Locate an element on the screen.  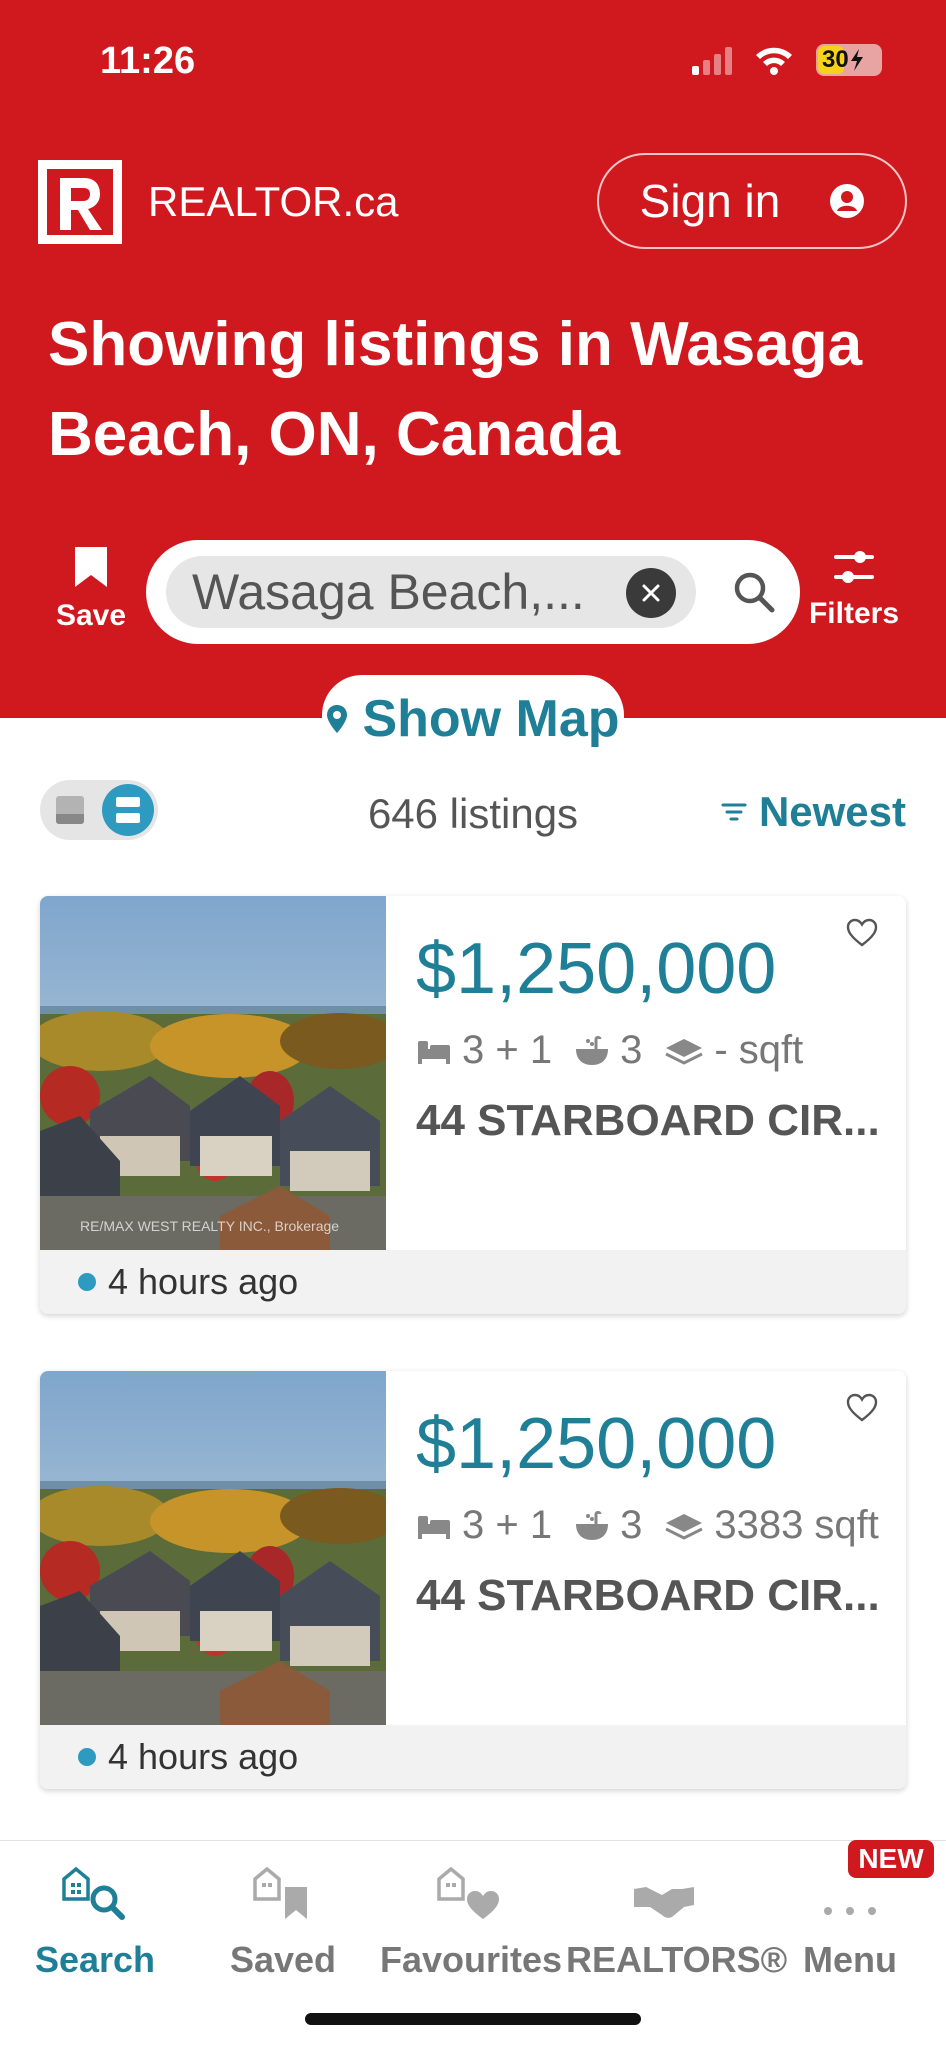
sort-button: Newest is located at coordinates (813, 812).